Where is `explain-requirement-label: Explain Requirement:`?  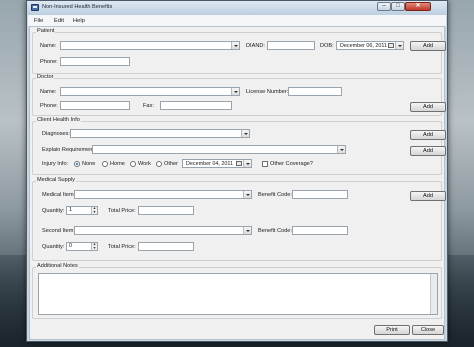
explain-requirement-label: Explain Requirement: is located at coordinates (69, 150).